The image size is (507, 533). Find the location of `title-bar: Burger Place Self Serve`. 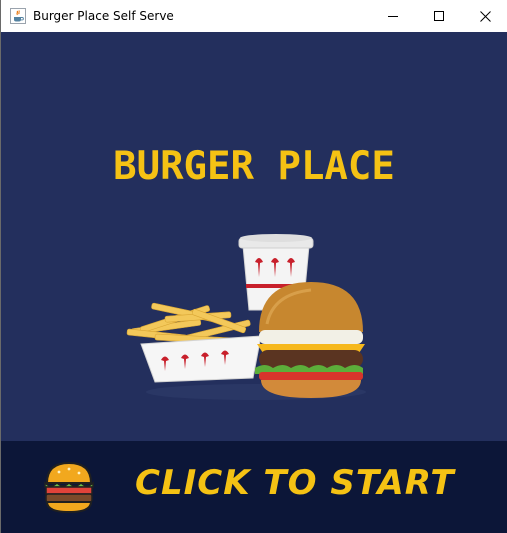

title-bar: Burger Place Self Serve is located at coordinates (254, 16).